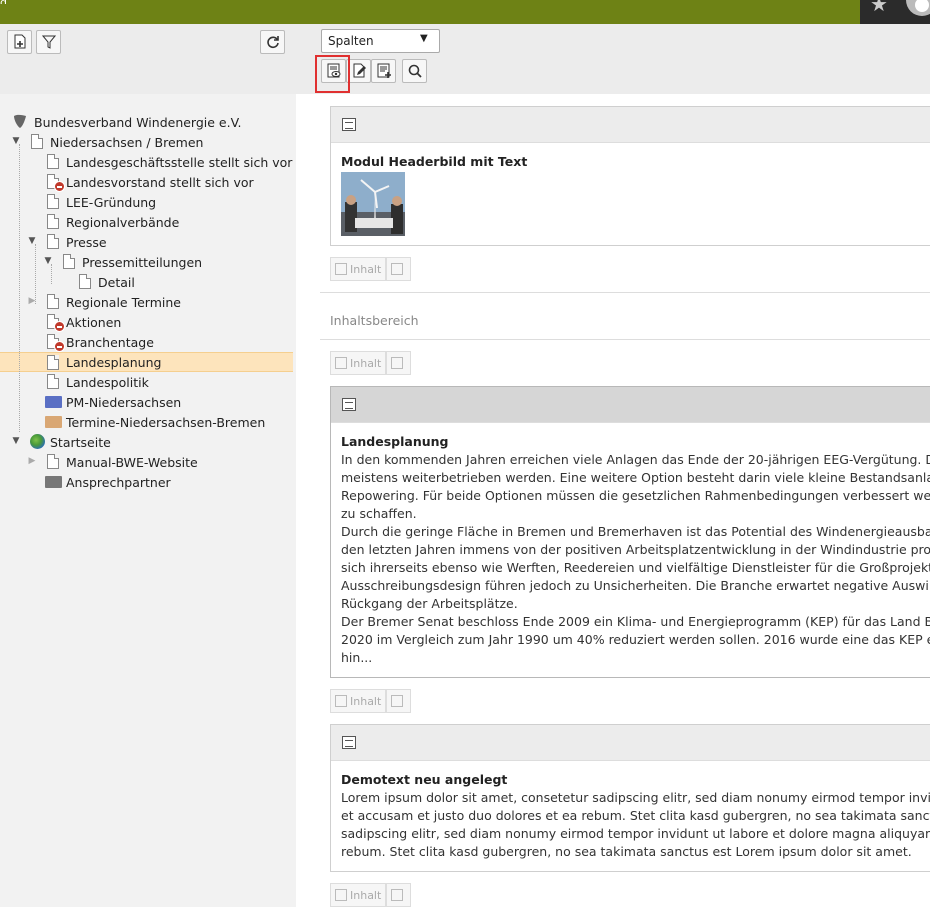  I want to click on search-button, so click(414, 71).